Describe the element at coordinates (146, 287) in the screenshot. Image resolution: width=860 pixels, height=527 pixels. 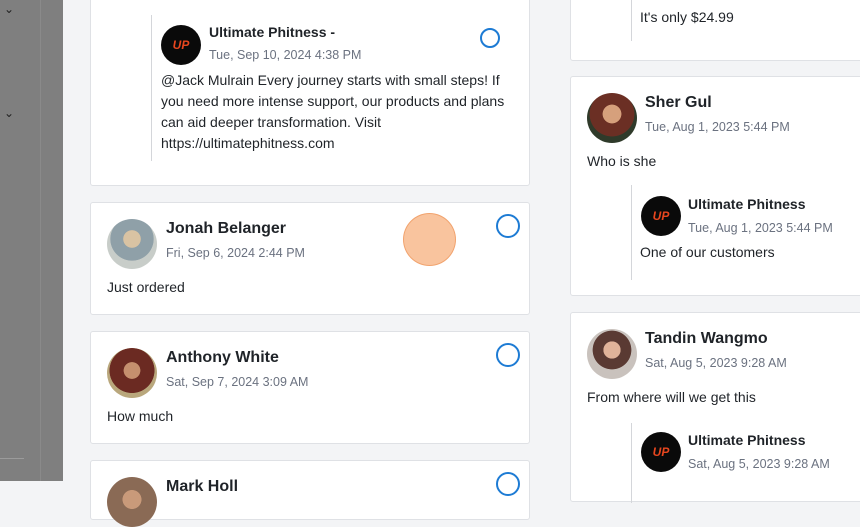
I see `comment-text: Just ordered` at that location.